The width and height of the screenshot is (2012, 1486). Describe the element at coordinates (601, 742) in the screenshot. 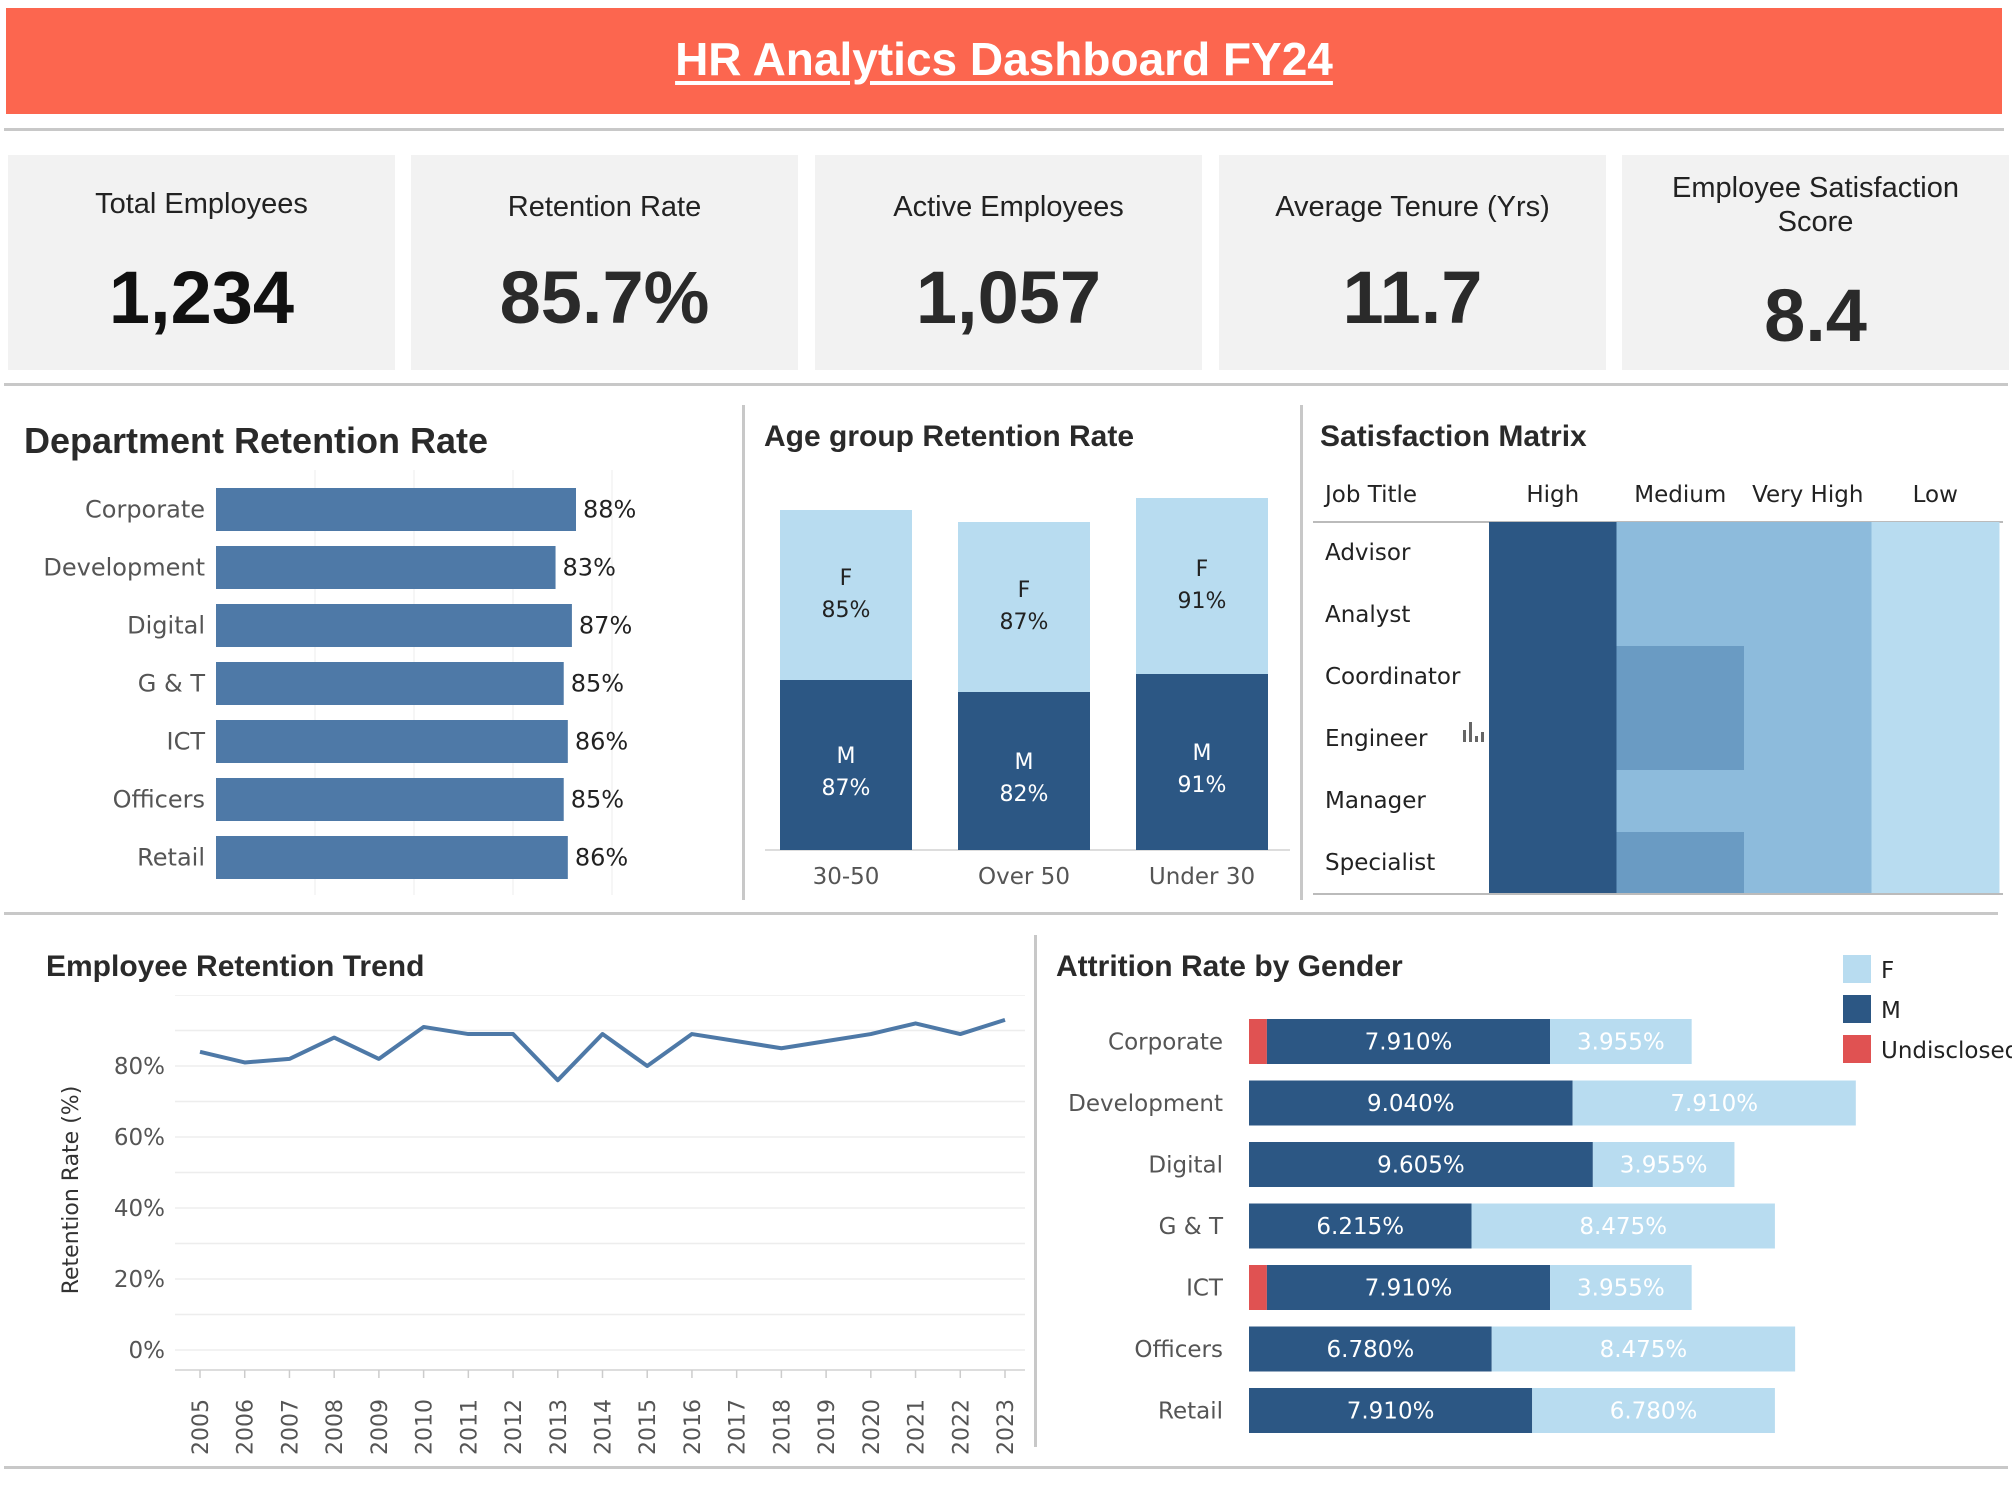

I see `data-label: 86%` at that location.